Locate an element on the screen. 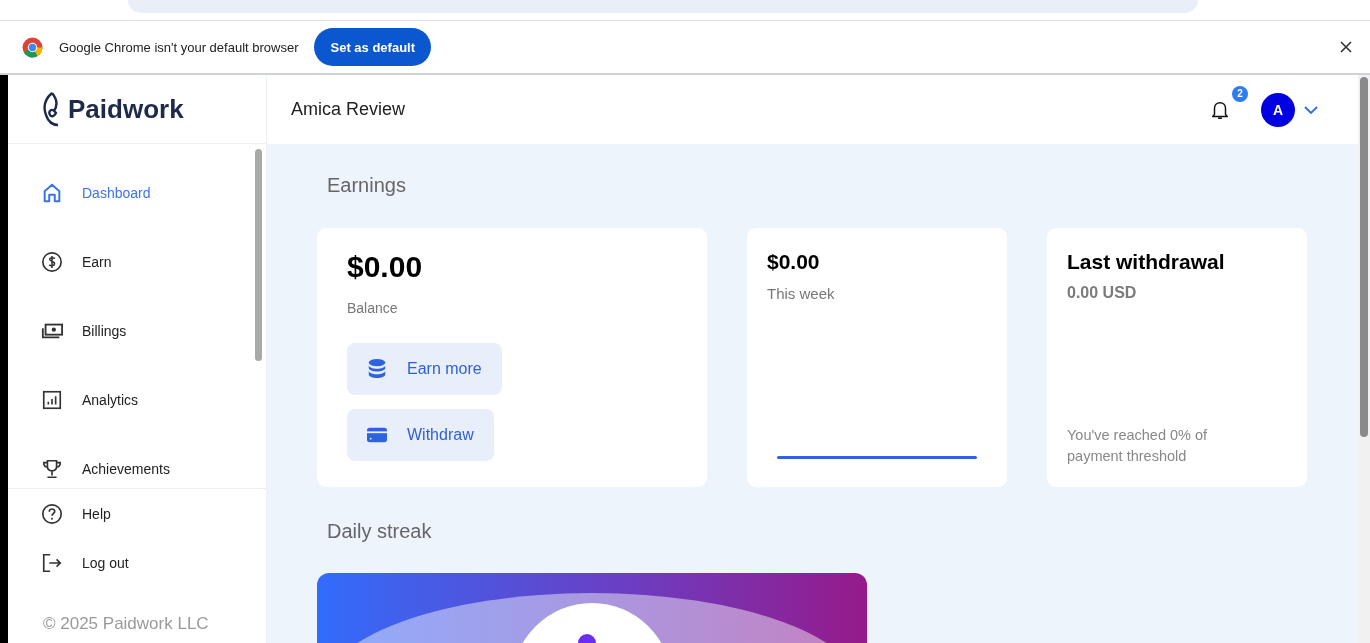 This screenshot has width=1370, height=643. avatar: A is located at coordinates (1278, 109).